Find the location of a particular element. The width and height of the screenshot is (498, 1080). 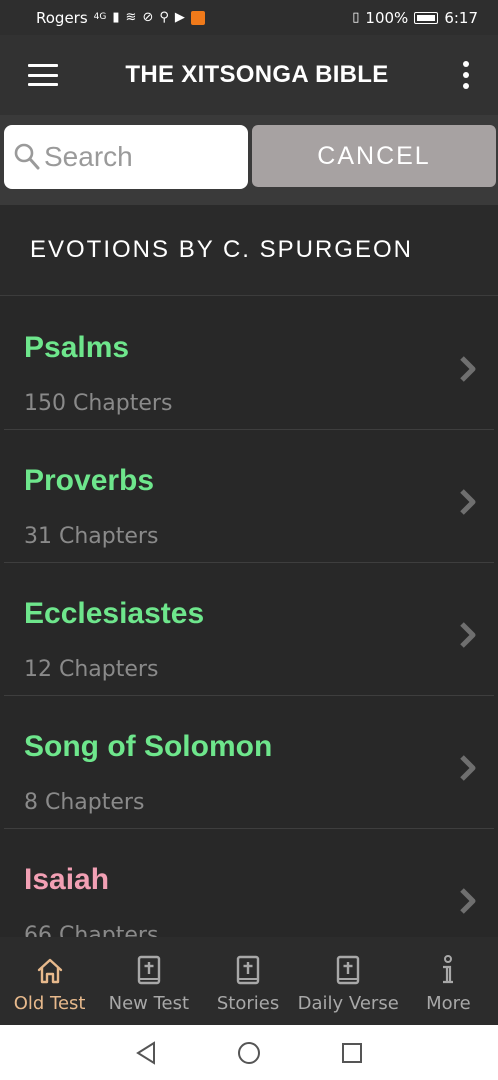

cancel-button: CANCEL is located at coordinates (374, 156).